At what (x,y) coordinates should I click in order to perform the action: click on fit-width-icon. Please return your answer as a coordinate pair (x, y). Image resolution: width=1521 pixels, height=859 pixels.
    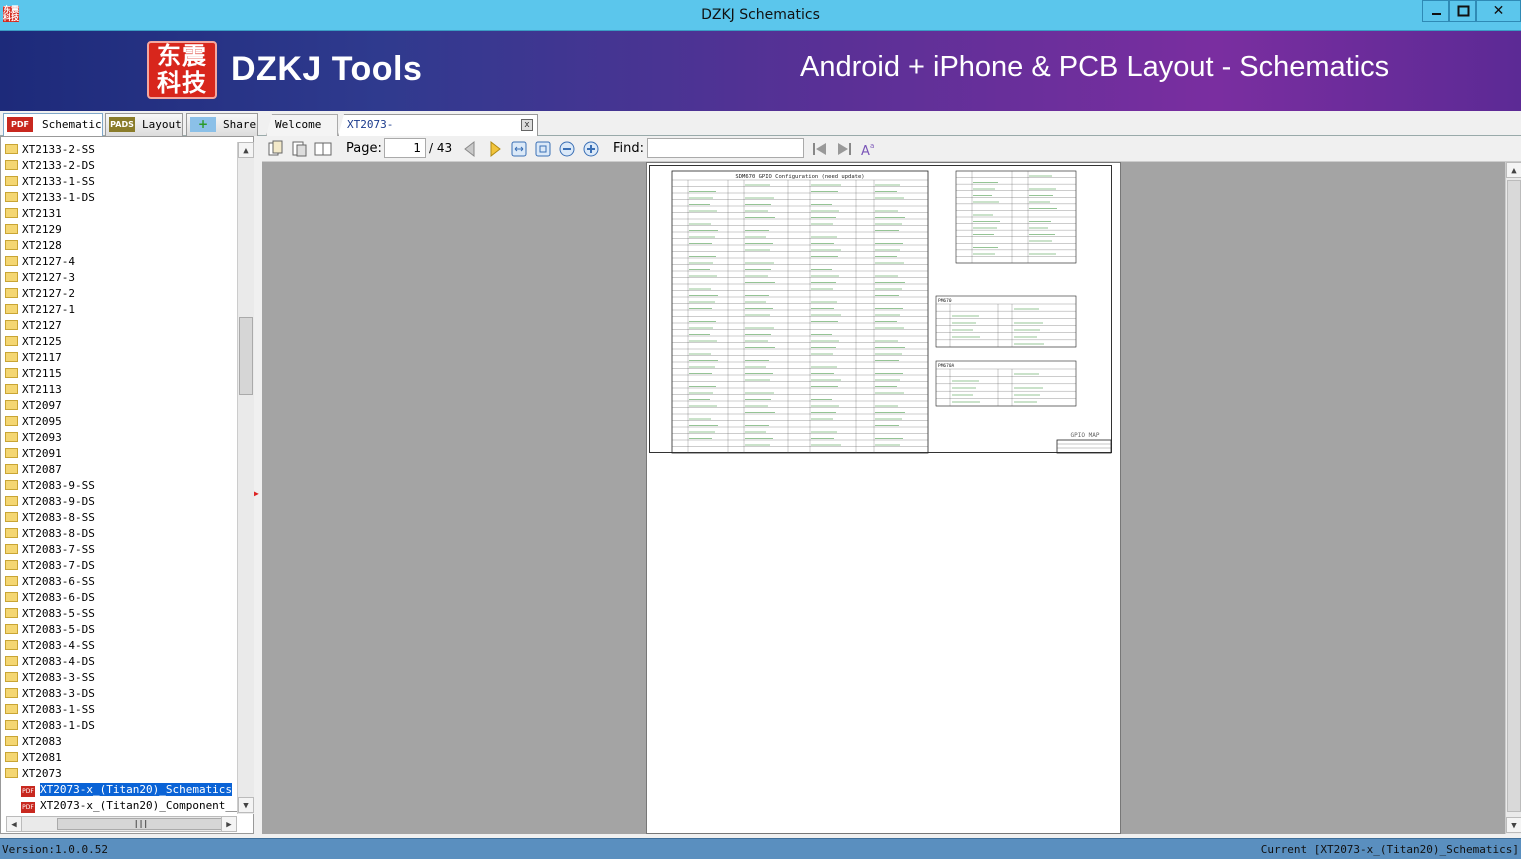
    Looking at the image, I should click on (519, 149).